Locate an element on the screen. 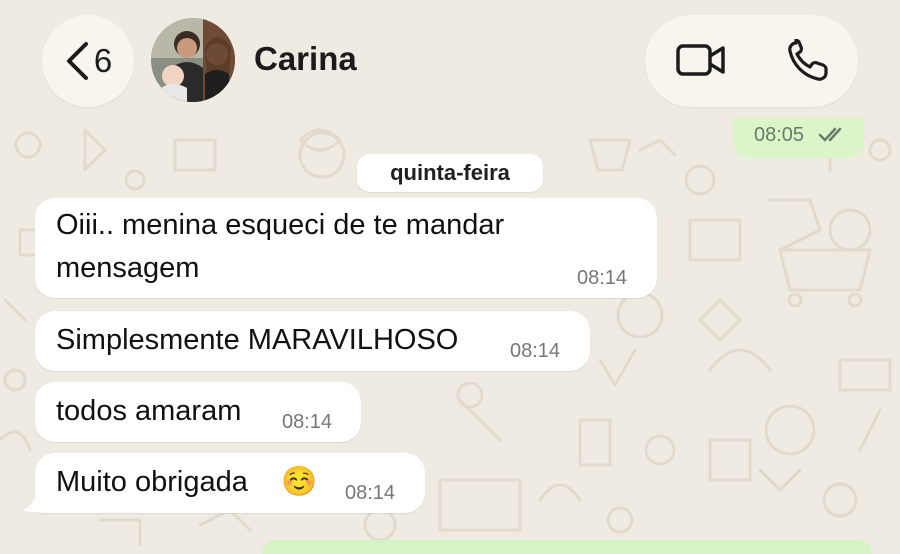 This screenshot has height=554, width=900. message-text-line-1: Oiii.. menina esqueci de te mandar is located at coordinates (280, 225).